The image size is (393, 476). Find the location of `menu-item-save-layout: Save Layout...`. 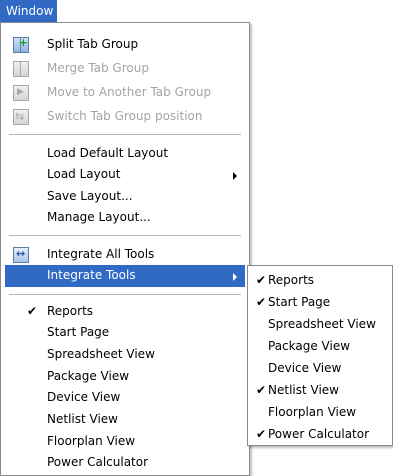

menu-item-save-layout: Save Layout... is located at coordinates (125, 197).